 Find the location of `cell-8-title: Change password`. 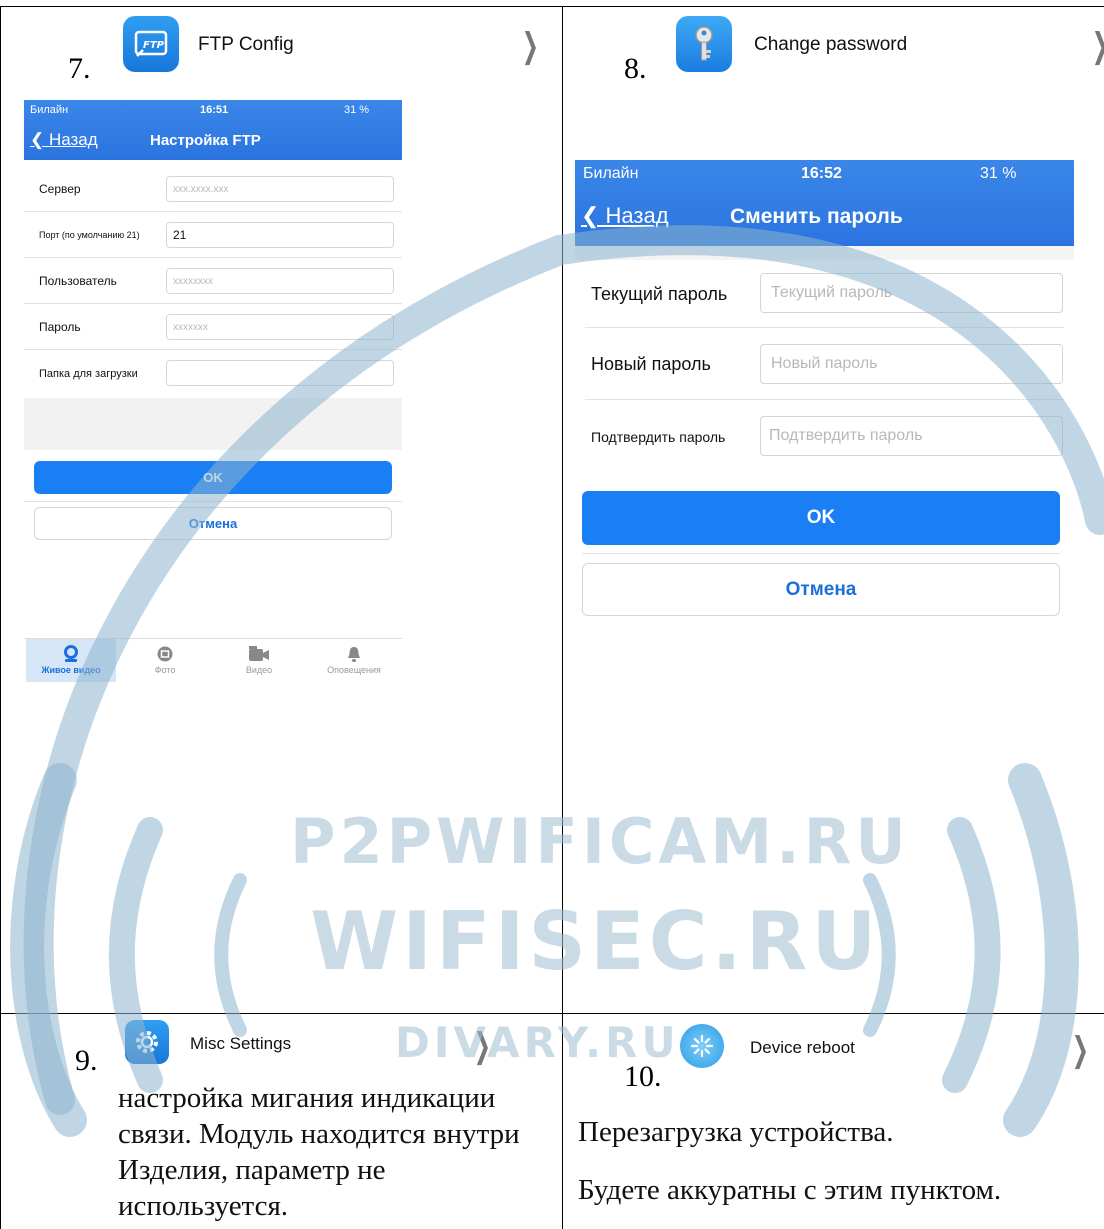

cell-8-title: Change password is located at coordinates (831, 44).